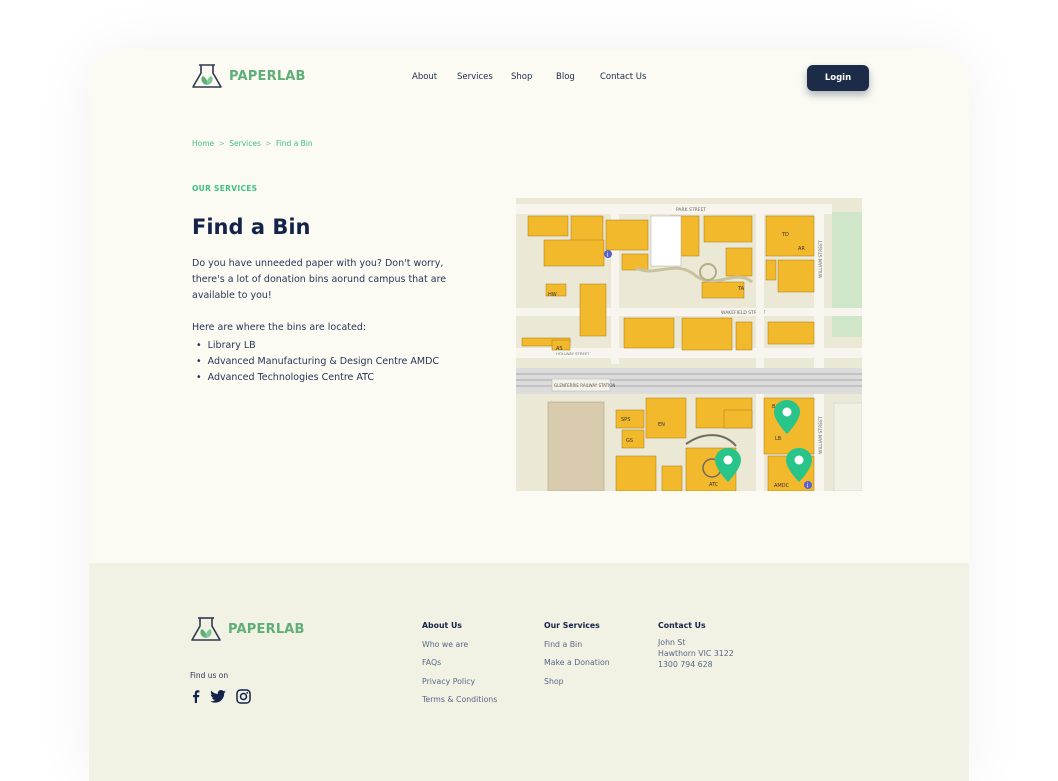  What do you see at coordinates (196, 696) in the screenshot?
I see `facebook-icon` at bounding box center [196, 696].